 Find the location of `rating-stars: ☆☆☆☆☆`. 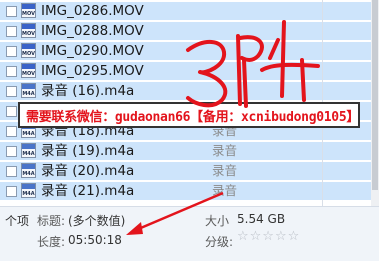

rating-stars: ☆☆☆☆☆ is located at coordinates (268, 236).